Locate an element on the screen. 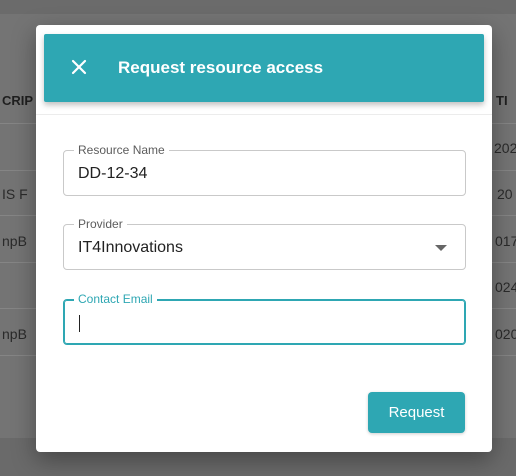 Image resolution: width=516 pixels, height=476 pixels. dialog-header: Request resource access is located at coordinates (264, 68).